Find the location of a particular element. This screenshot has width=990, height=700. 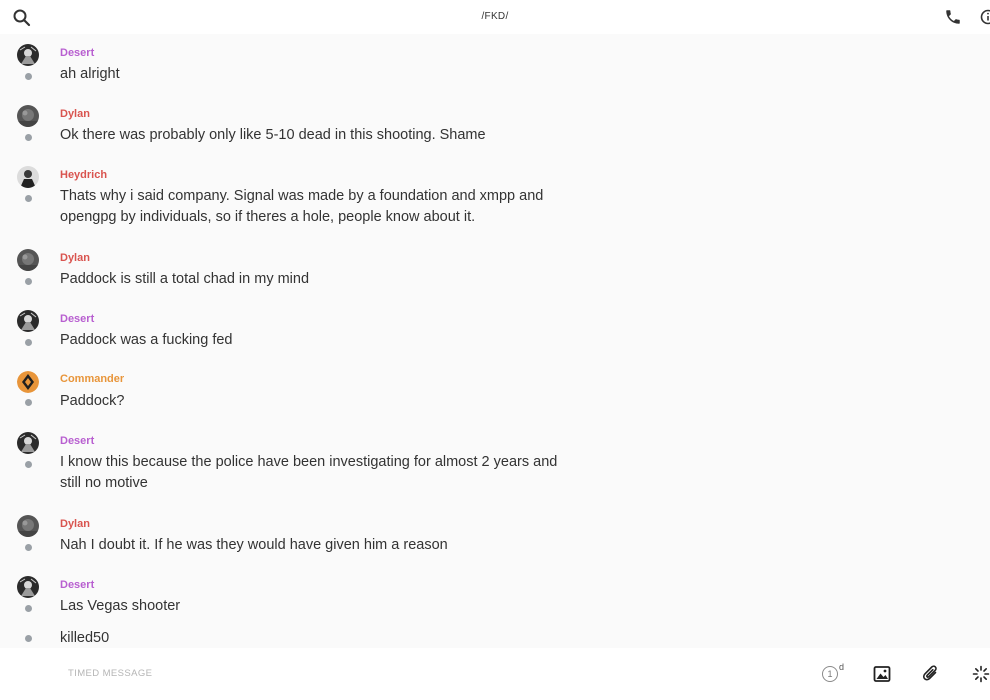

message-text: Paddock? is located at coordinates (92, 401).